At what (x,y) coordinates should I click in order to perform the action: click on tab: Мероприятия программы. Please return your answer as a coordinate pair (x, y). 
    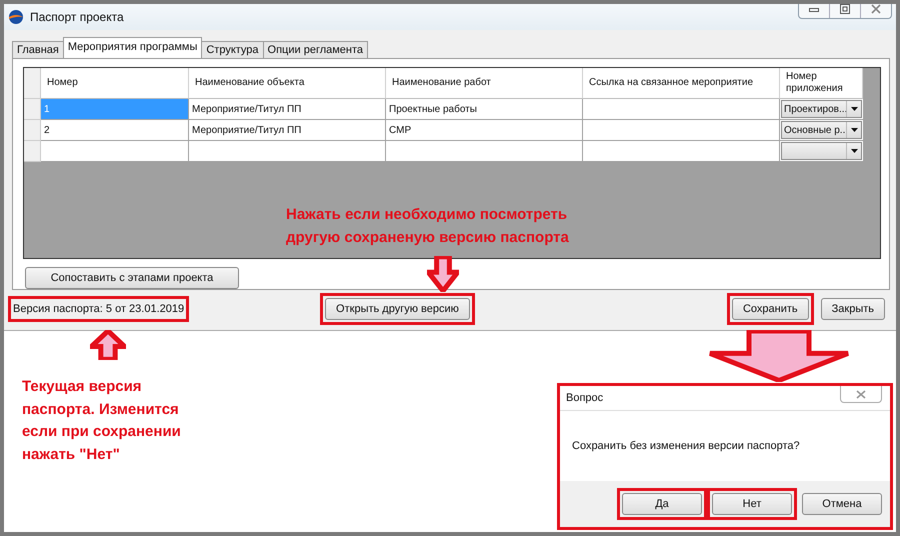
    Looking at the image, I should click on (132, 47).